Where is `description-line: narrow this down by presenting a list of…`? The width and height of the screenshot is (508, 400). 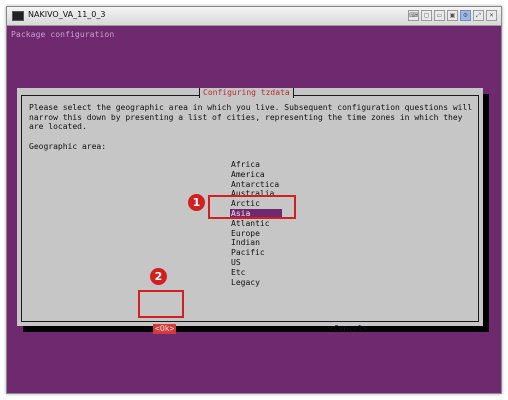 description-line: narrow this down by presenting a list of… is located at coordinates (246, 117).